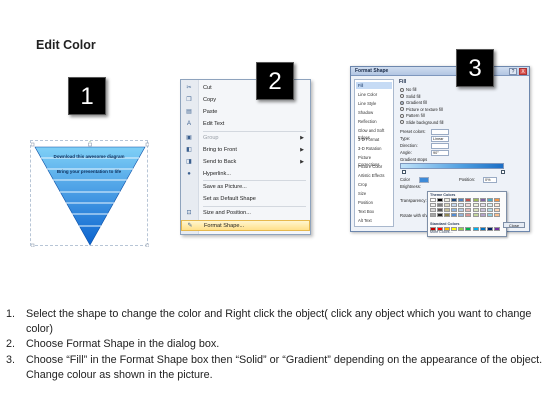 The height and width of the screenshot is (420, 560). What do you see at coordinates (410, 97) in the screenshot?
I see `fill-option-solid-fill: Solid fill` at bounding box center [410, 97].